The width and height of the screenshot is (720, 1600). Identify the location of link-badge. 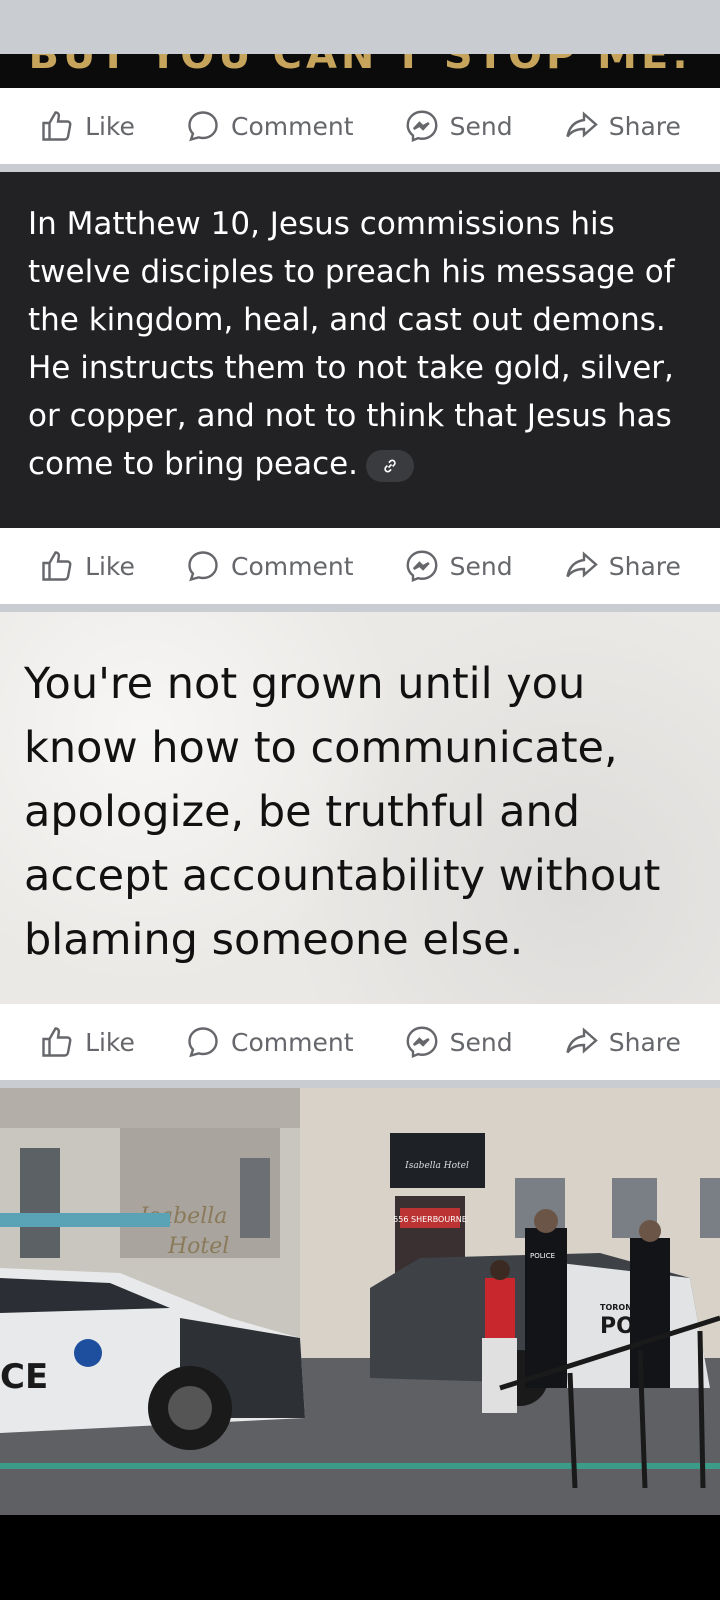
(390, 465).